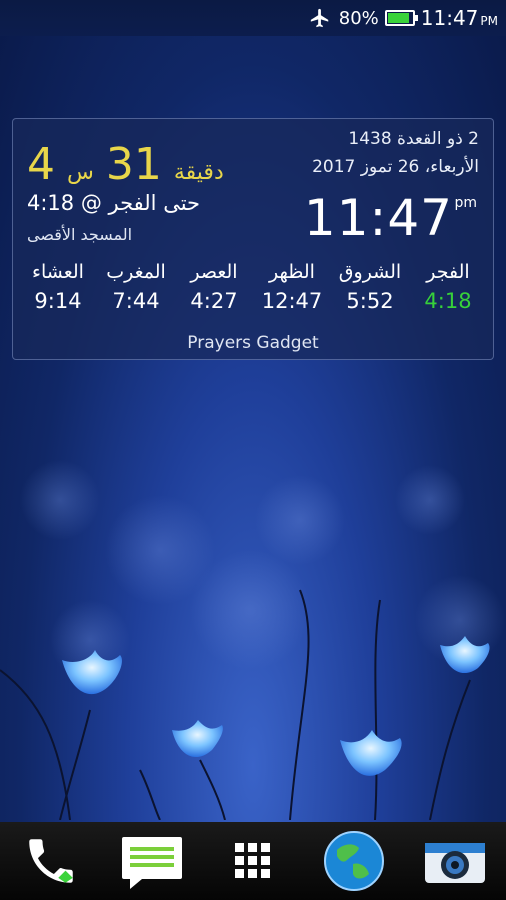  I want to click on countdown-hours: 4, so click(41, 164).